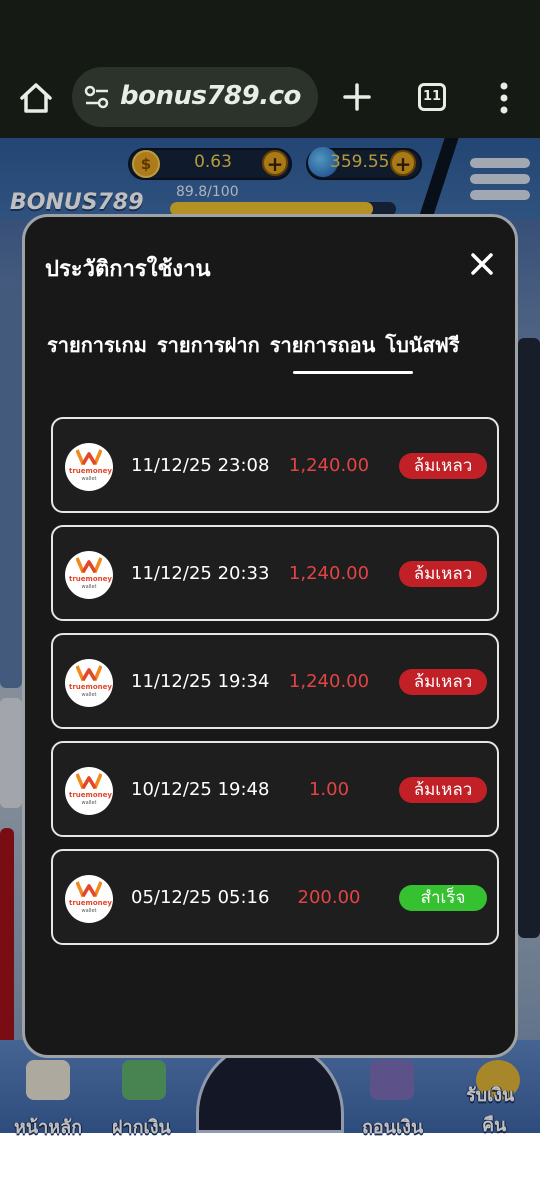 The image size is (540, 1200). What do you see at coordinates (422, 345) in the screenshot?
I see `tab-free-bonus: โบนัสฟรี` at bounding box center [422, 345].